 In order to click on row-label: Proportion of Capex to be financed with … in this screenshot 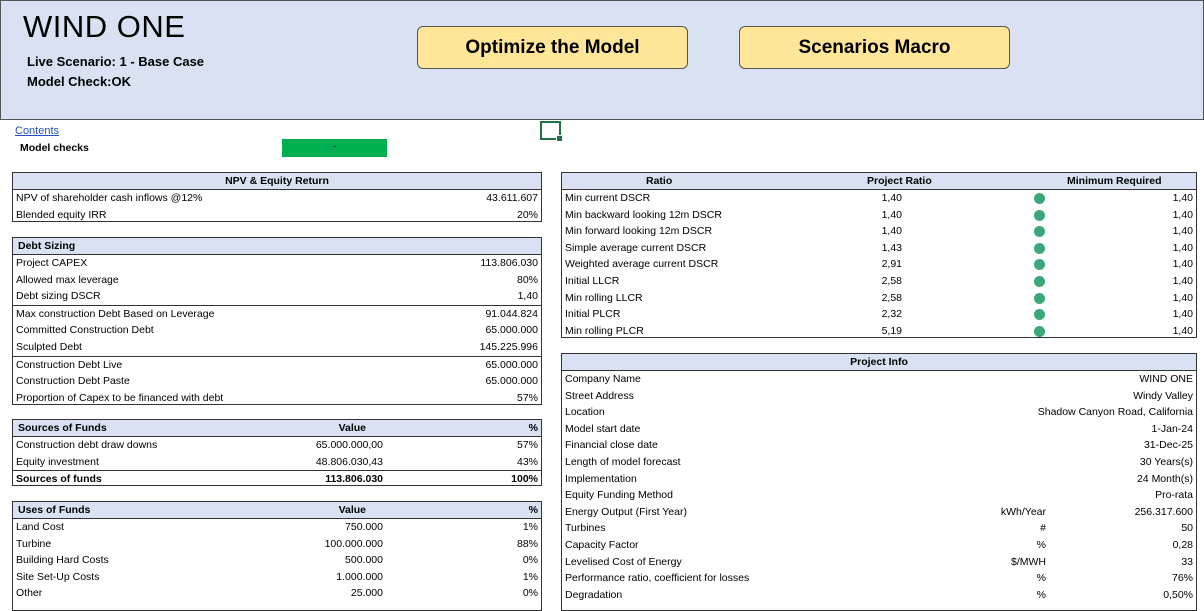, I will do `click(120, 397)`.